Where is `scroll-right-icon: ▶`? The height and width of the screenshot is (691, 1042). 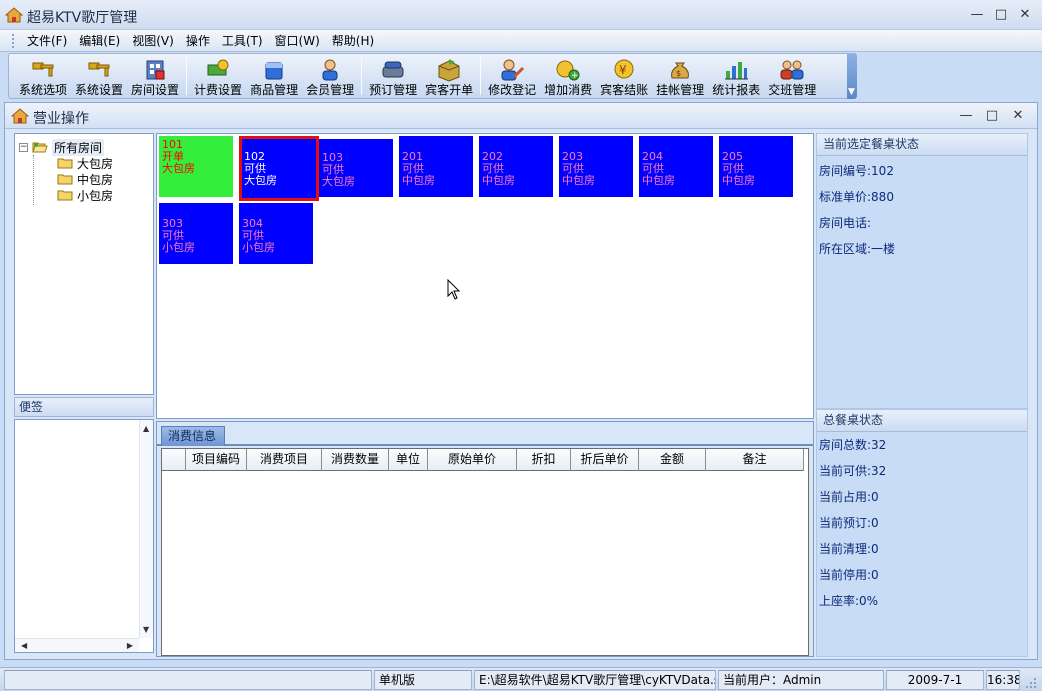 scroll-right-icon: ▶ is located at coordinates (130, 645).